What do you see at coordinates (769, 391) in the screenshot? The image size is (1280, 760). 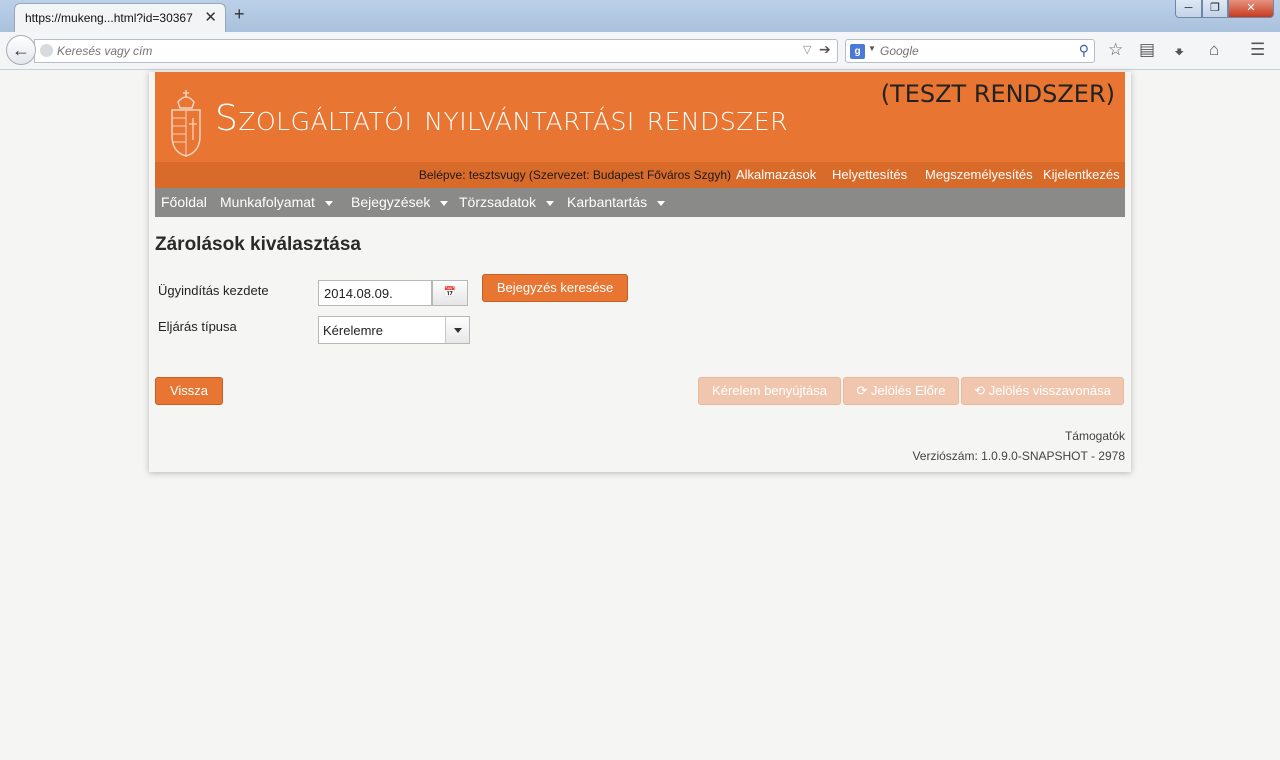 I see `submit-request-button: Kérelem benyújtása` at bounding box center [769, 391].